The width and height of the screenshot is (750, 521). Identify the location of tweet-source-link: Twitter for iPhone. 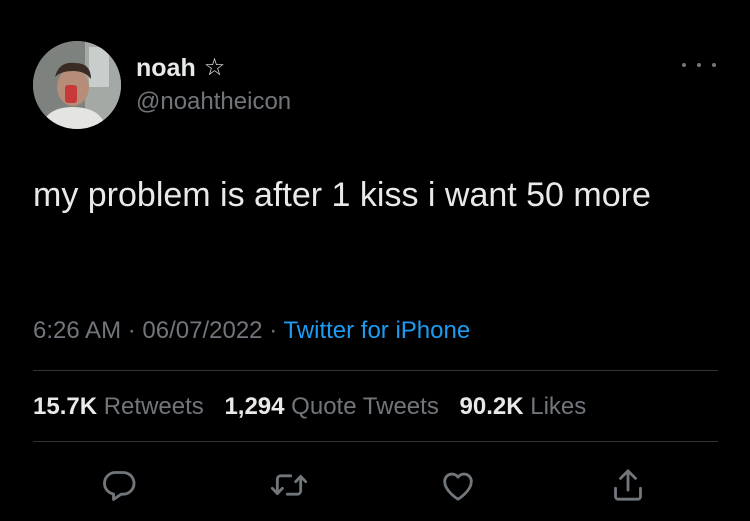
(376, 330).